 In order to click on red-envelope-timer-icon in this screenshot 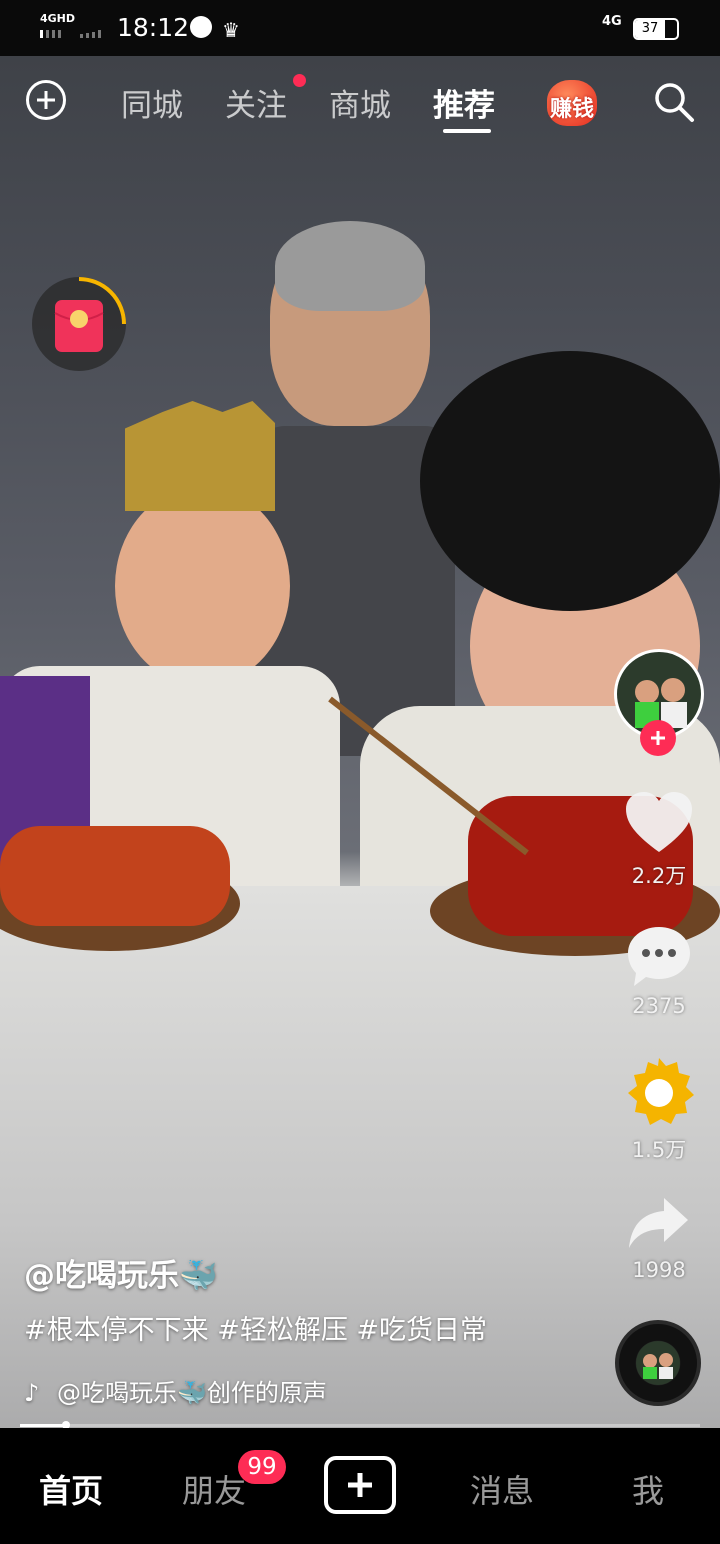, I will do `click(79, 324)`.